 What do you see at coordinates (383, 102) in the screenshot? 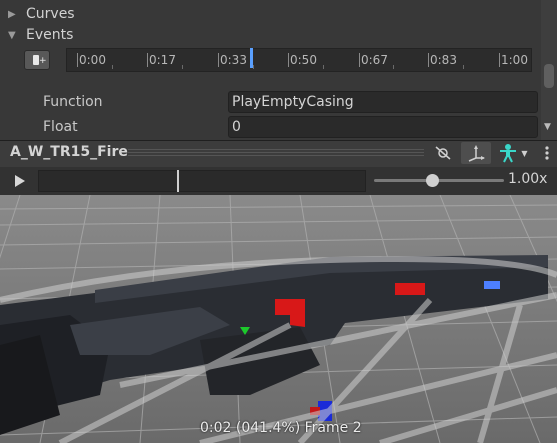
I see `function-field: PlayEmptyCasing` at bounding box center [383, 102].